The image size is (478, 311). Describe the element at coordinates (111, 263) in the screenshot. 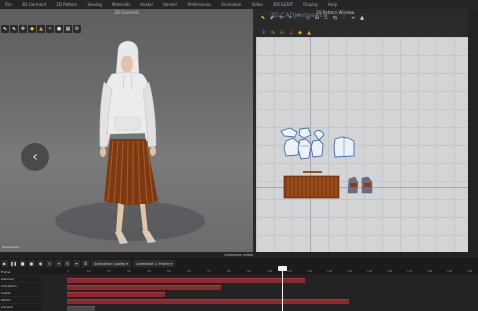

I see `timeline-dropdown-0: Animation Quality ▾` at that location.